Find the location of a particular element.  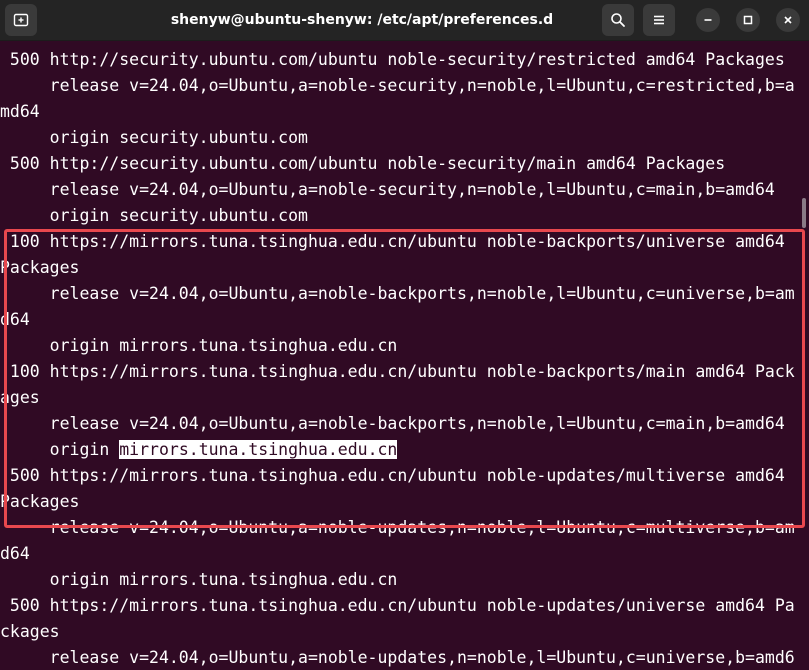

new-tab-icon is located at coordinates (21, 20).